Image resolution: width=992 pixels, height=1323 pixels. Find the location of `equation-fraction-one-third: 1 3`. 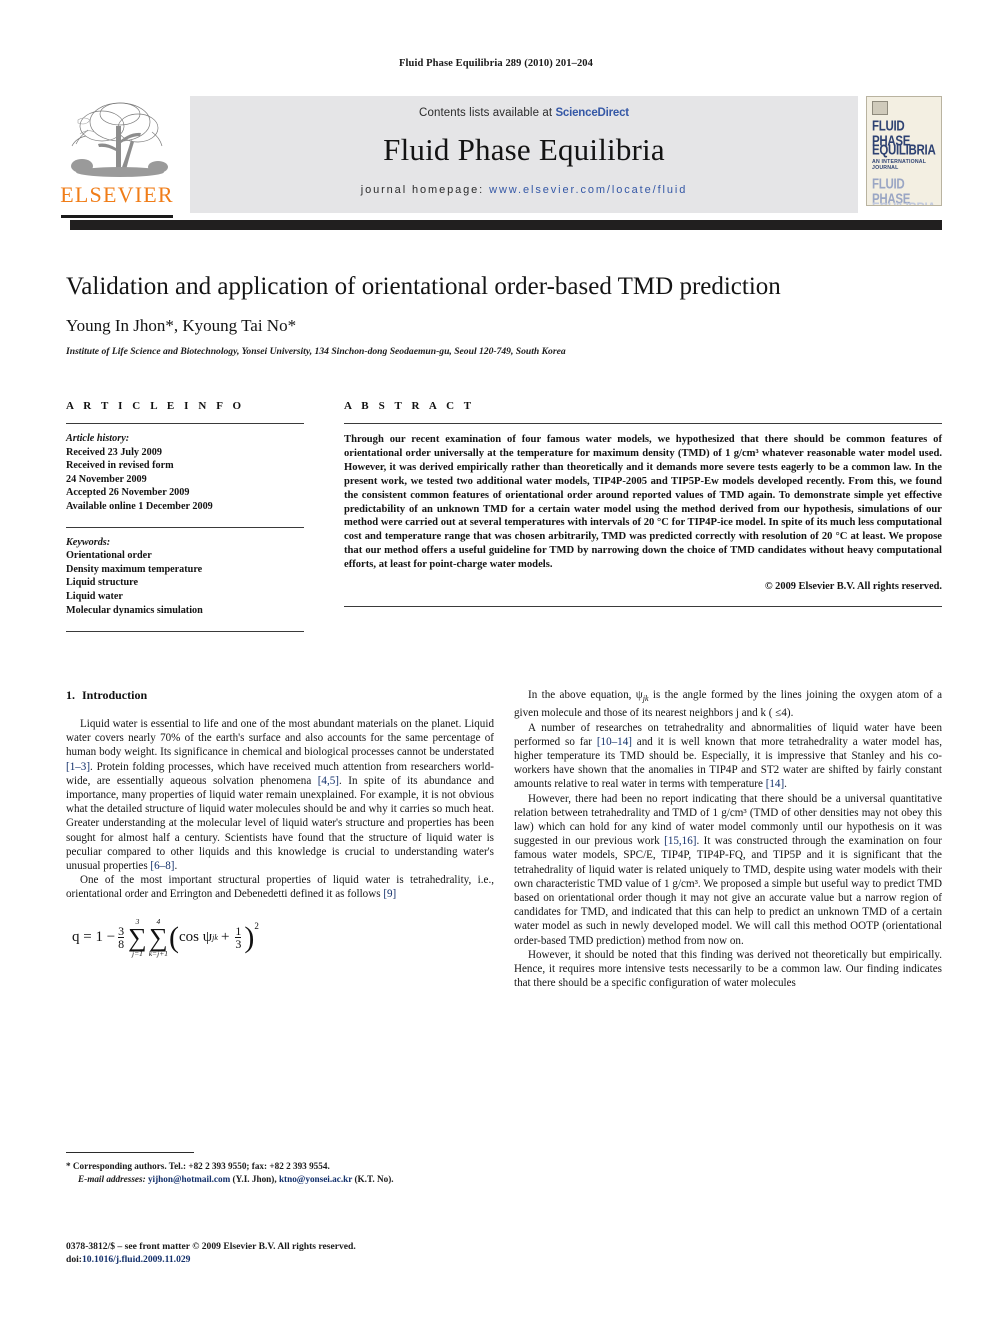

equation-fraction-one-third: 1 3 is located at coordinates (238, 938).